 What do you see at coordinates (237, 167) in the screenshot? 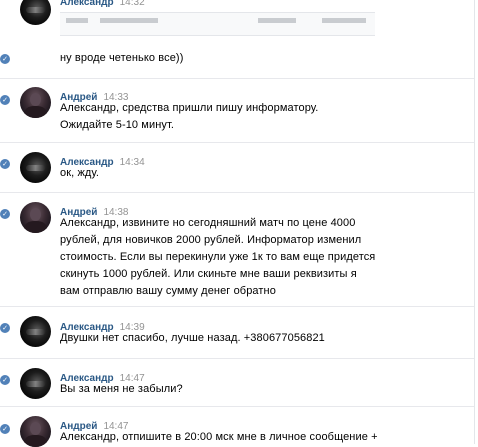
I see `message-2: ✓ Александр 14:34 ок, жду.` at bounding box center [237, 167].